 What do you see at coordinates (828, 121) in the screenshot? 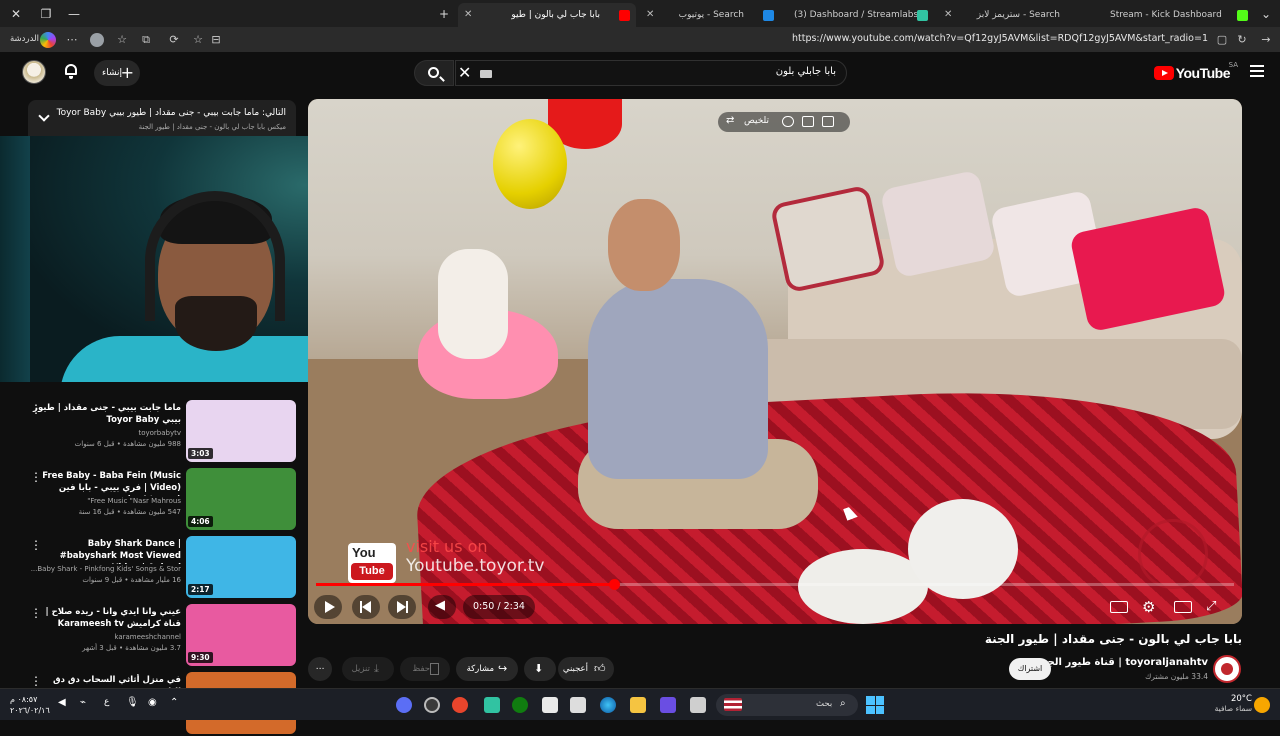
I see `miniplayer-icon` at bounding box center [828, 121].